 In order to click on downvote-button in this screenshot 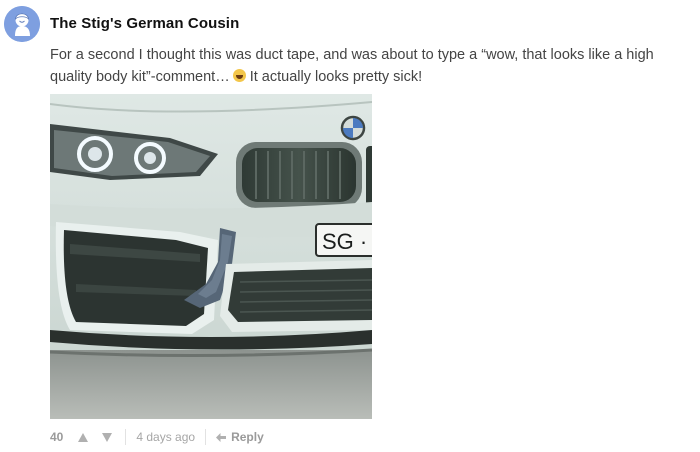, I will do `click(107, 437)`.